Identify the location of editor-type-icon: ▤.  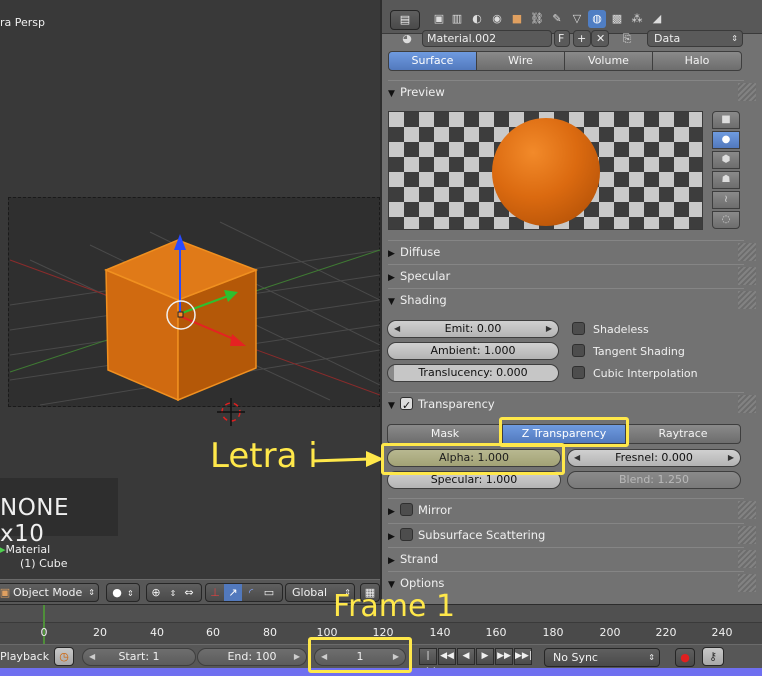
(405, 19).